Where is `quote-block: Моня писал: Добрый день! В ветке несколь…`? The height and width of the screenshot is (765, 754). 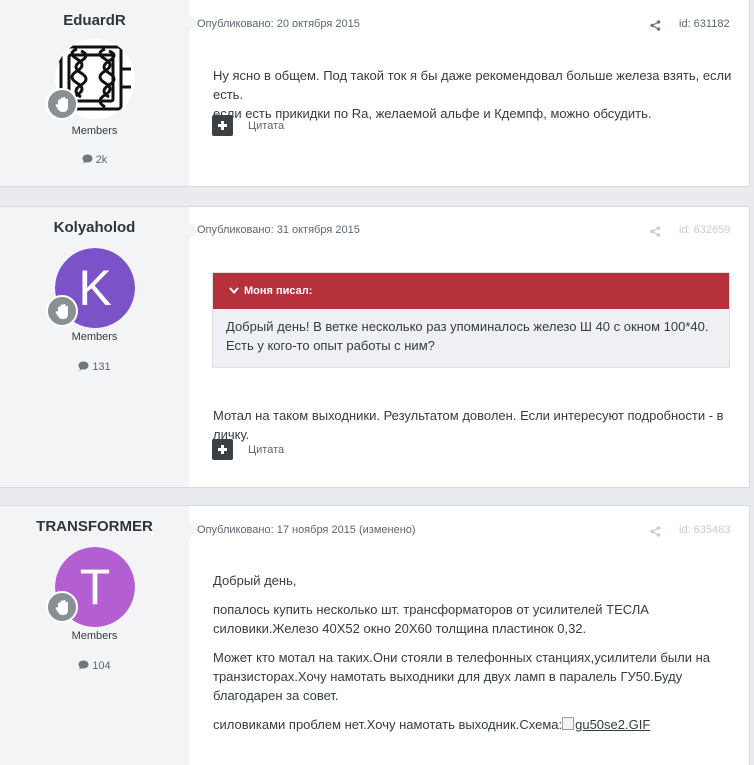 quote-block: Моня писал: Добрый день! В ветке несколь… is located at coordinates (471, 320).